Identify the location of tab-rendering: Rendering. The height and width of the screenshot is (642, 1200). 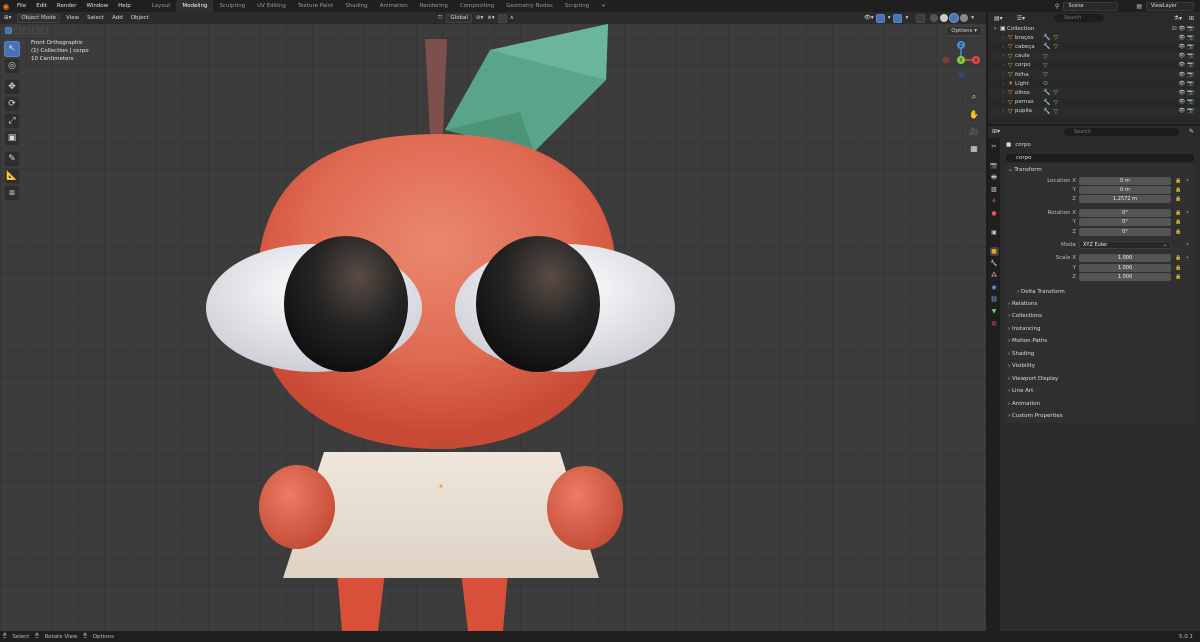
(434, 6).